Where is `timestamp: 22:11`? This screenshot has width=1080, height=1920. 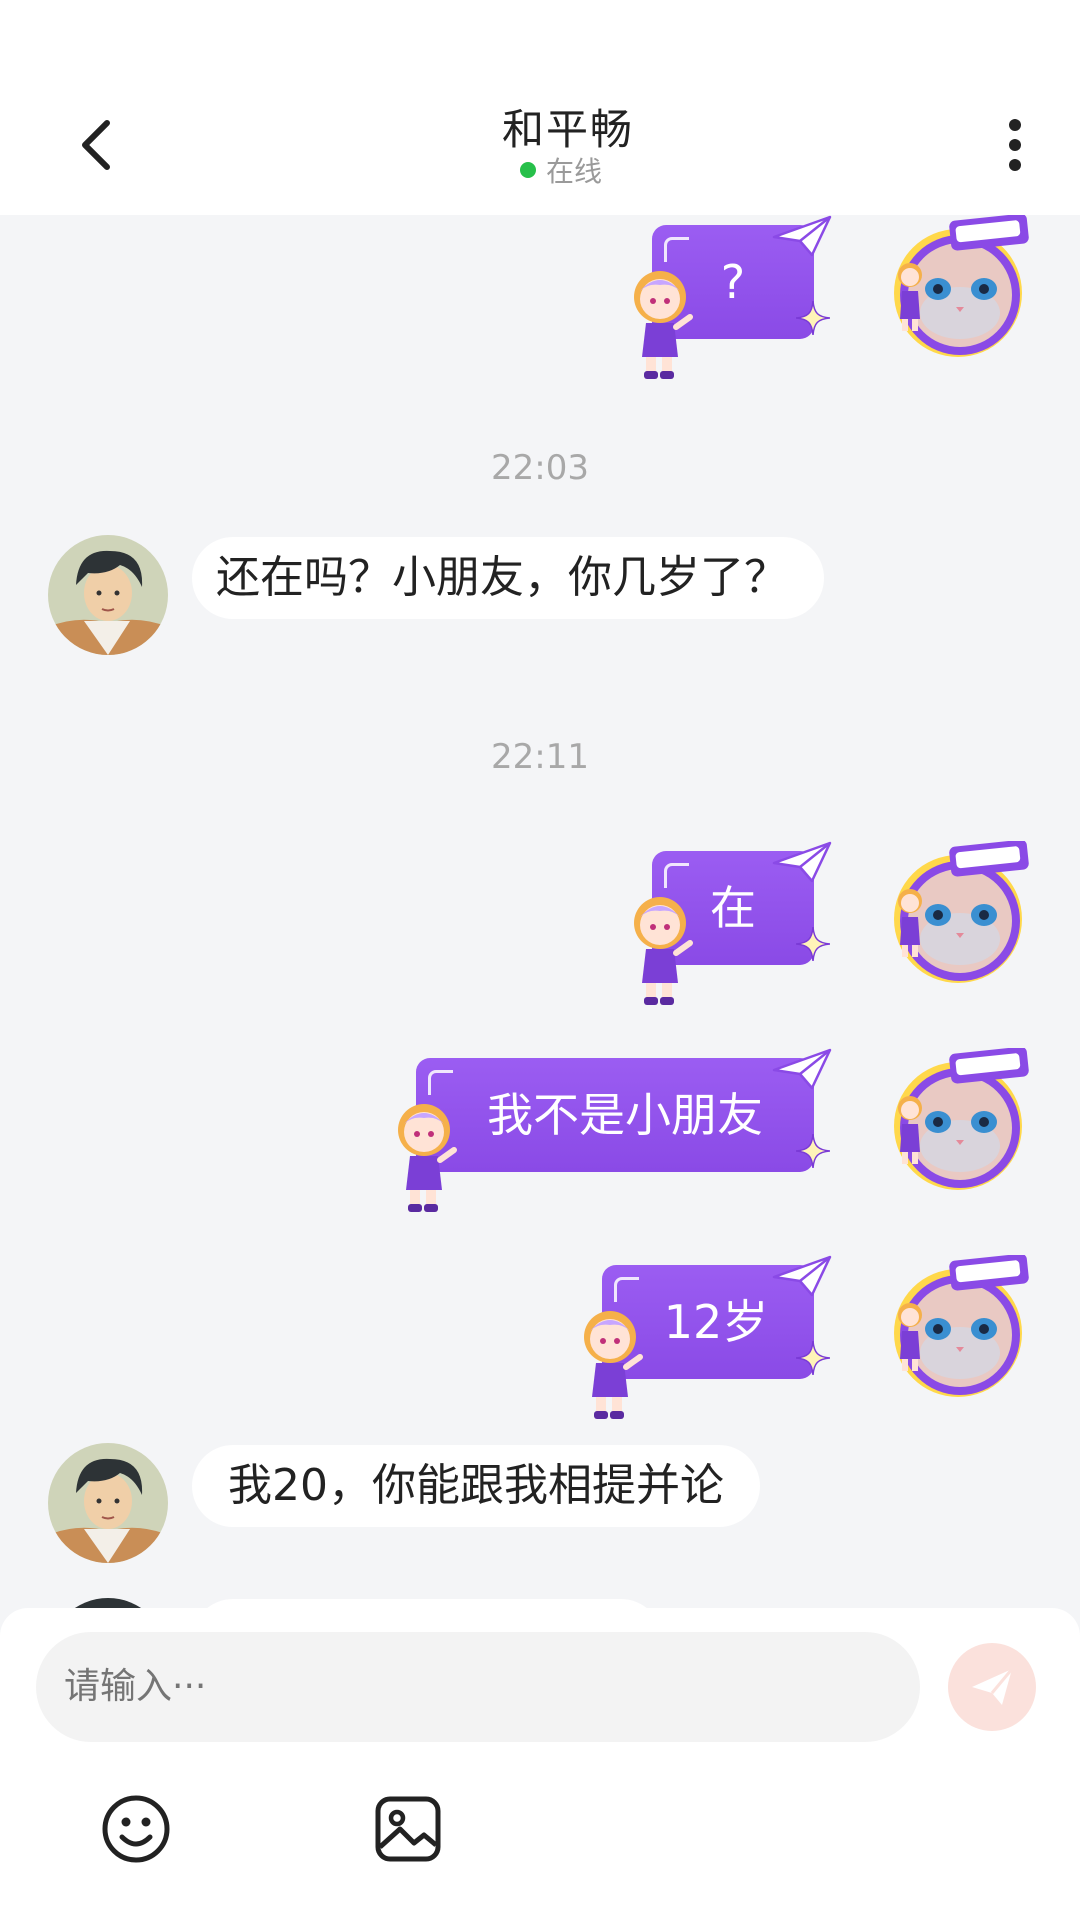
timestamp: 22:11 is located at coordinates (540, 757).